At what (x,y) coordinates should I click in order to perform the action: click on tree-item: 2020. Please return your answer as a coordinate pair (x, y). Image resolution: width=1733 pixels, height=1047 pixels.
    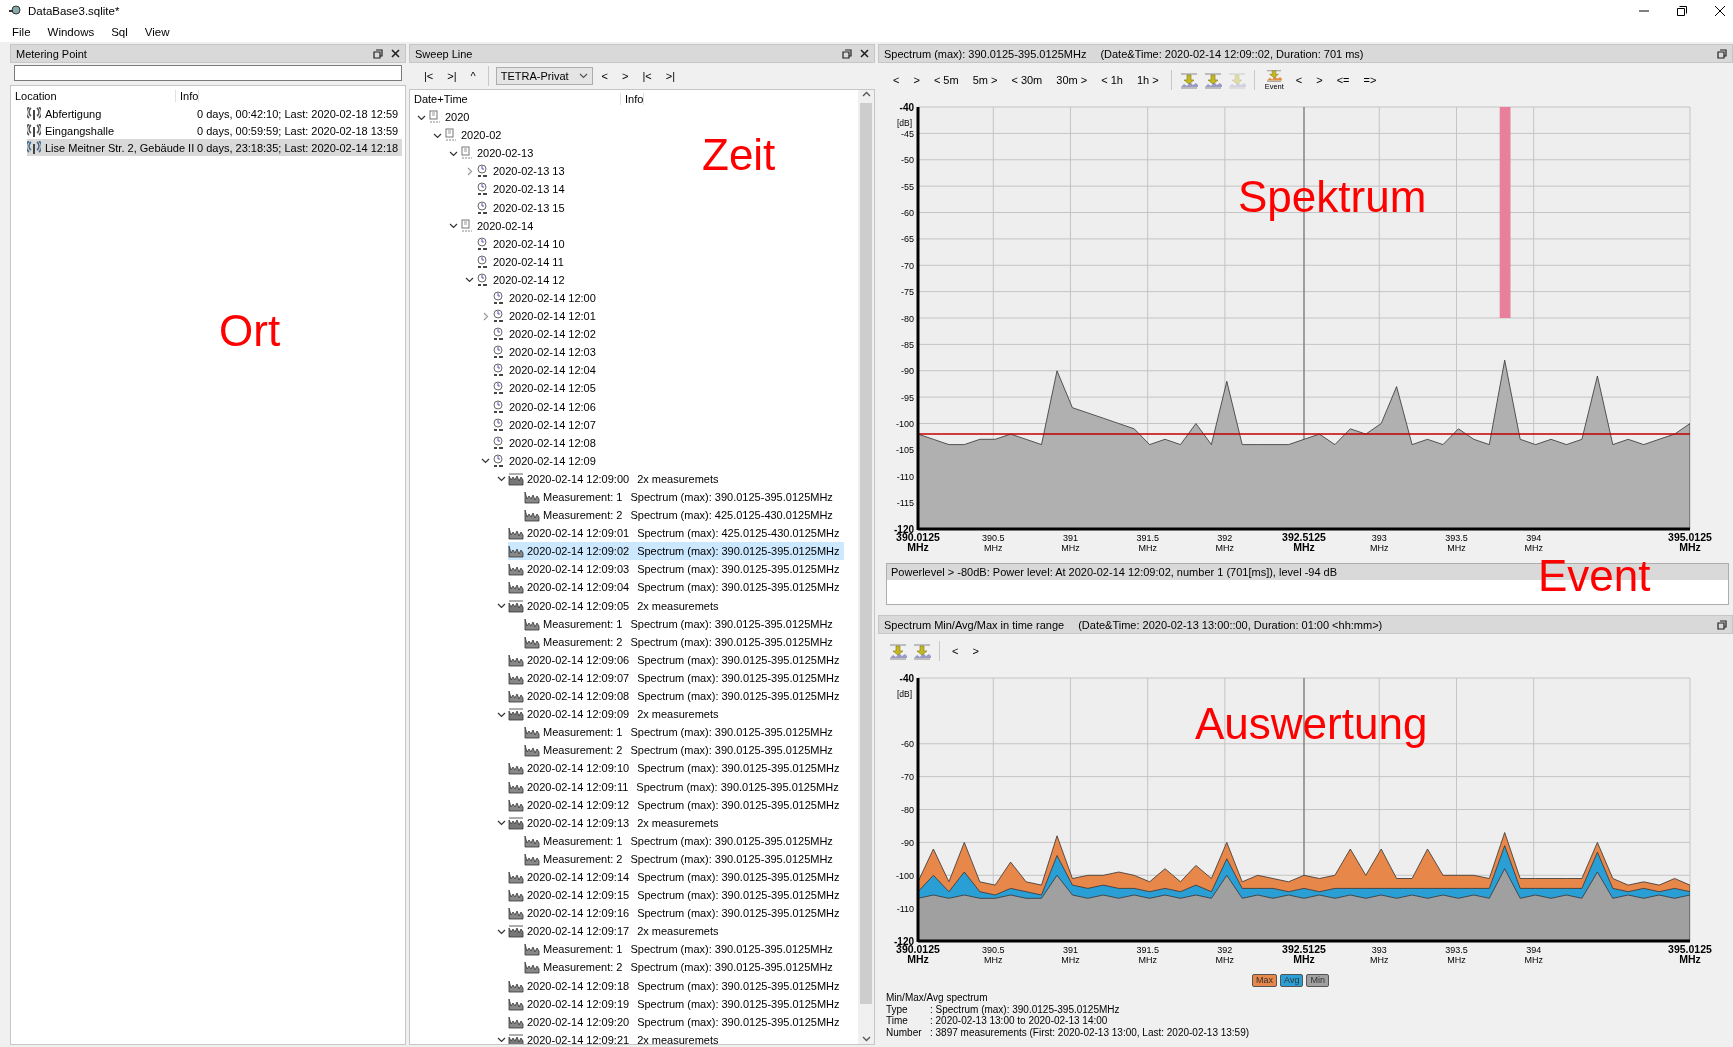
    Looking at the image, I should click on (451, 117).